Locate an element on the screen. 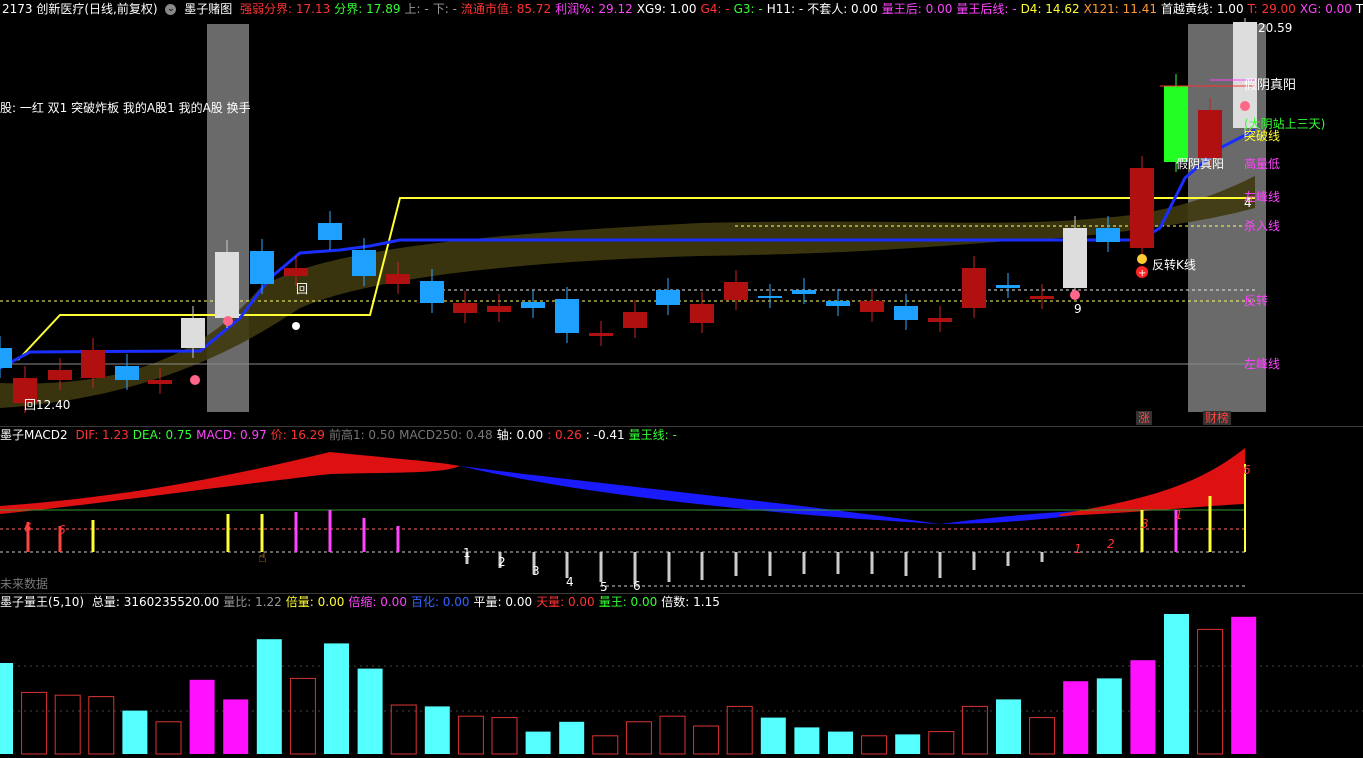  count-label: 6 is located at coordinates (637, 586).